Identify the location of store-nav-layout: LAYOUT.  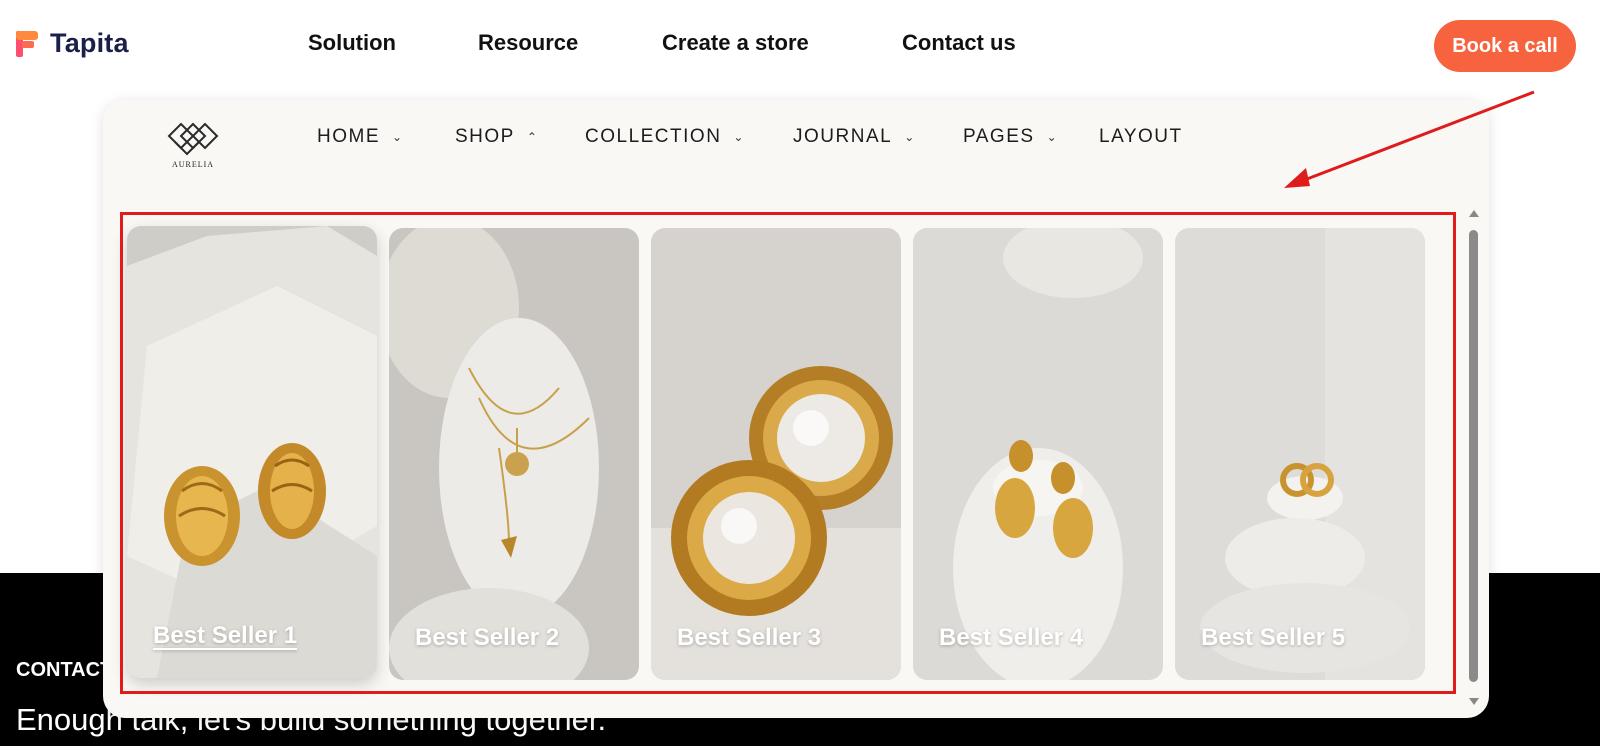
(1141, 137).